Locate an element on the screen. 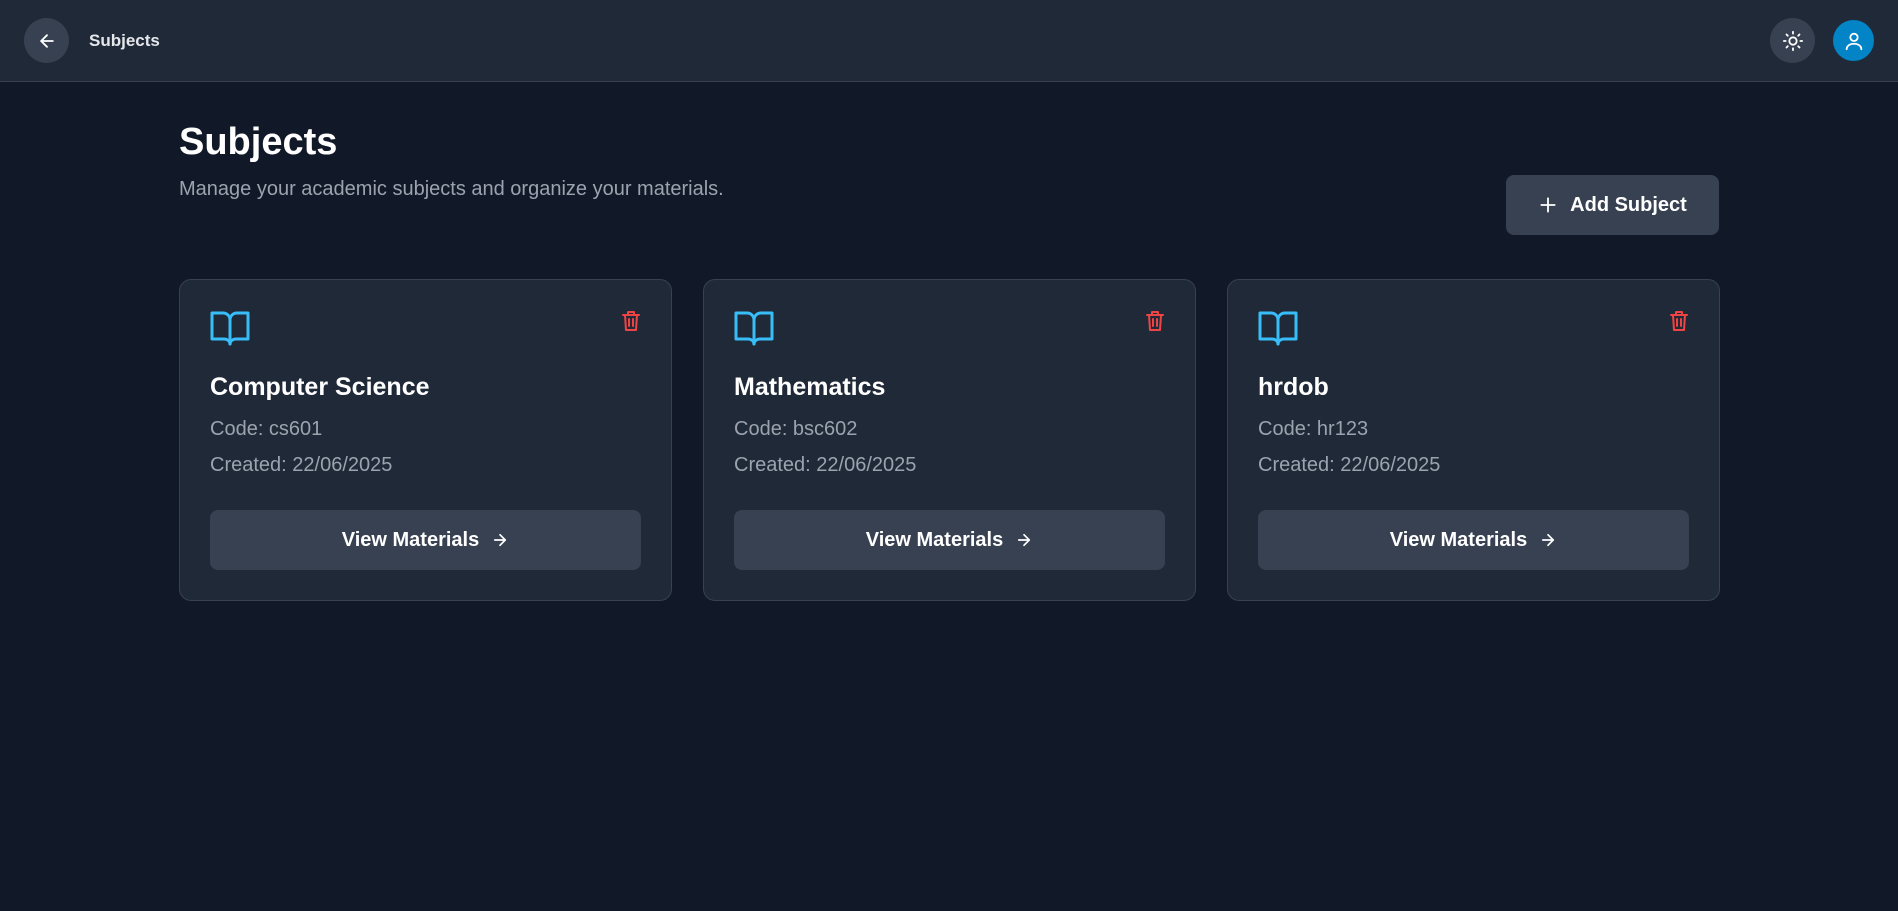  subject-name: hrdob is located at coordinates (1293, 387).